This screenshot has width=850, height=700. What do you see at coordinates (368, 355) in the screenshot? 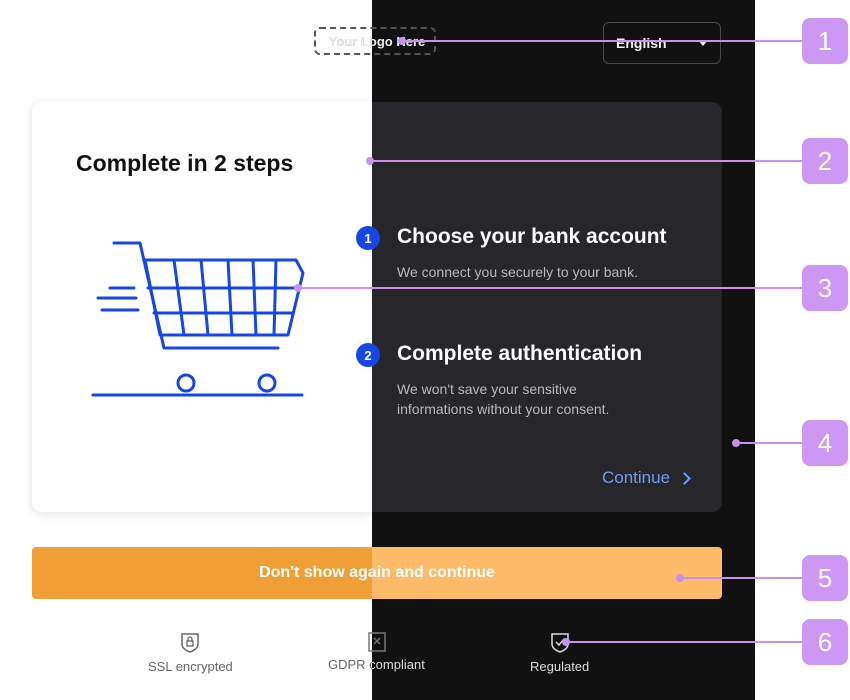
I see `step-2-badge: 2` at bounding box center [368, 355].